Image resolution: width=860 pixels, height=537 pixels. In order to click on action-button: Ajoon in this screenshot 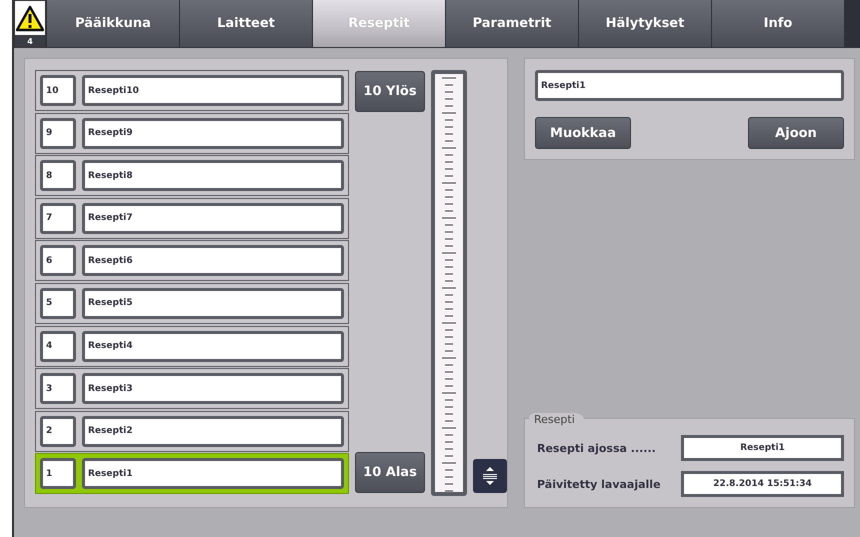, I will do `click(796, 133)`.